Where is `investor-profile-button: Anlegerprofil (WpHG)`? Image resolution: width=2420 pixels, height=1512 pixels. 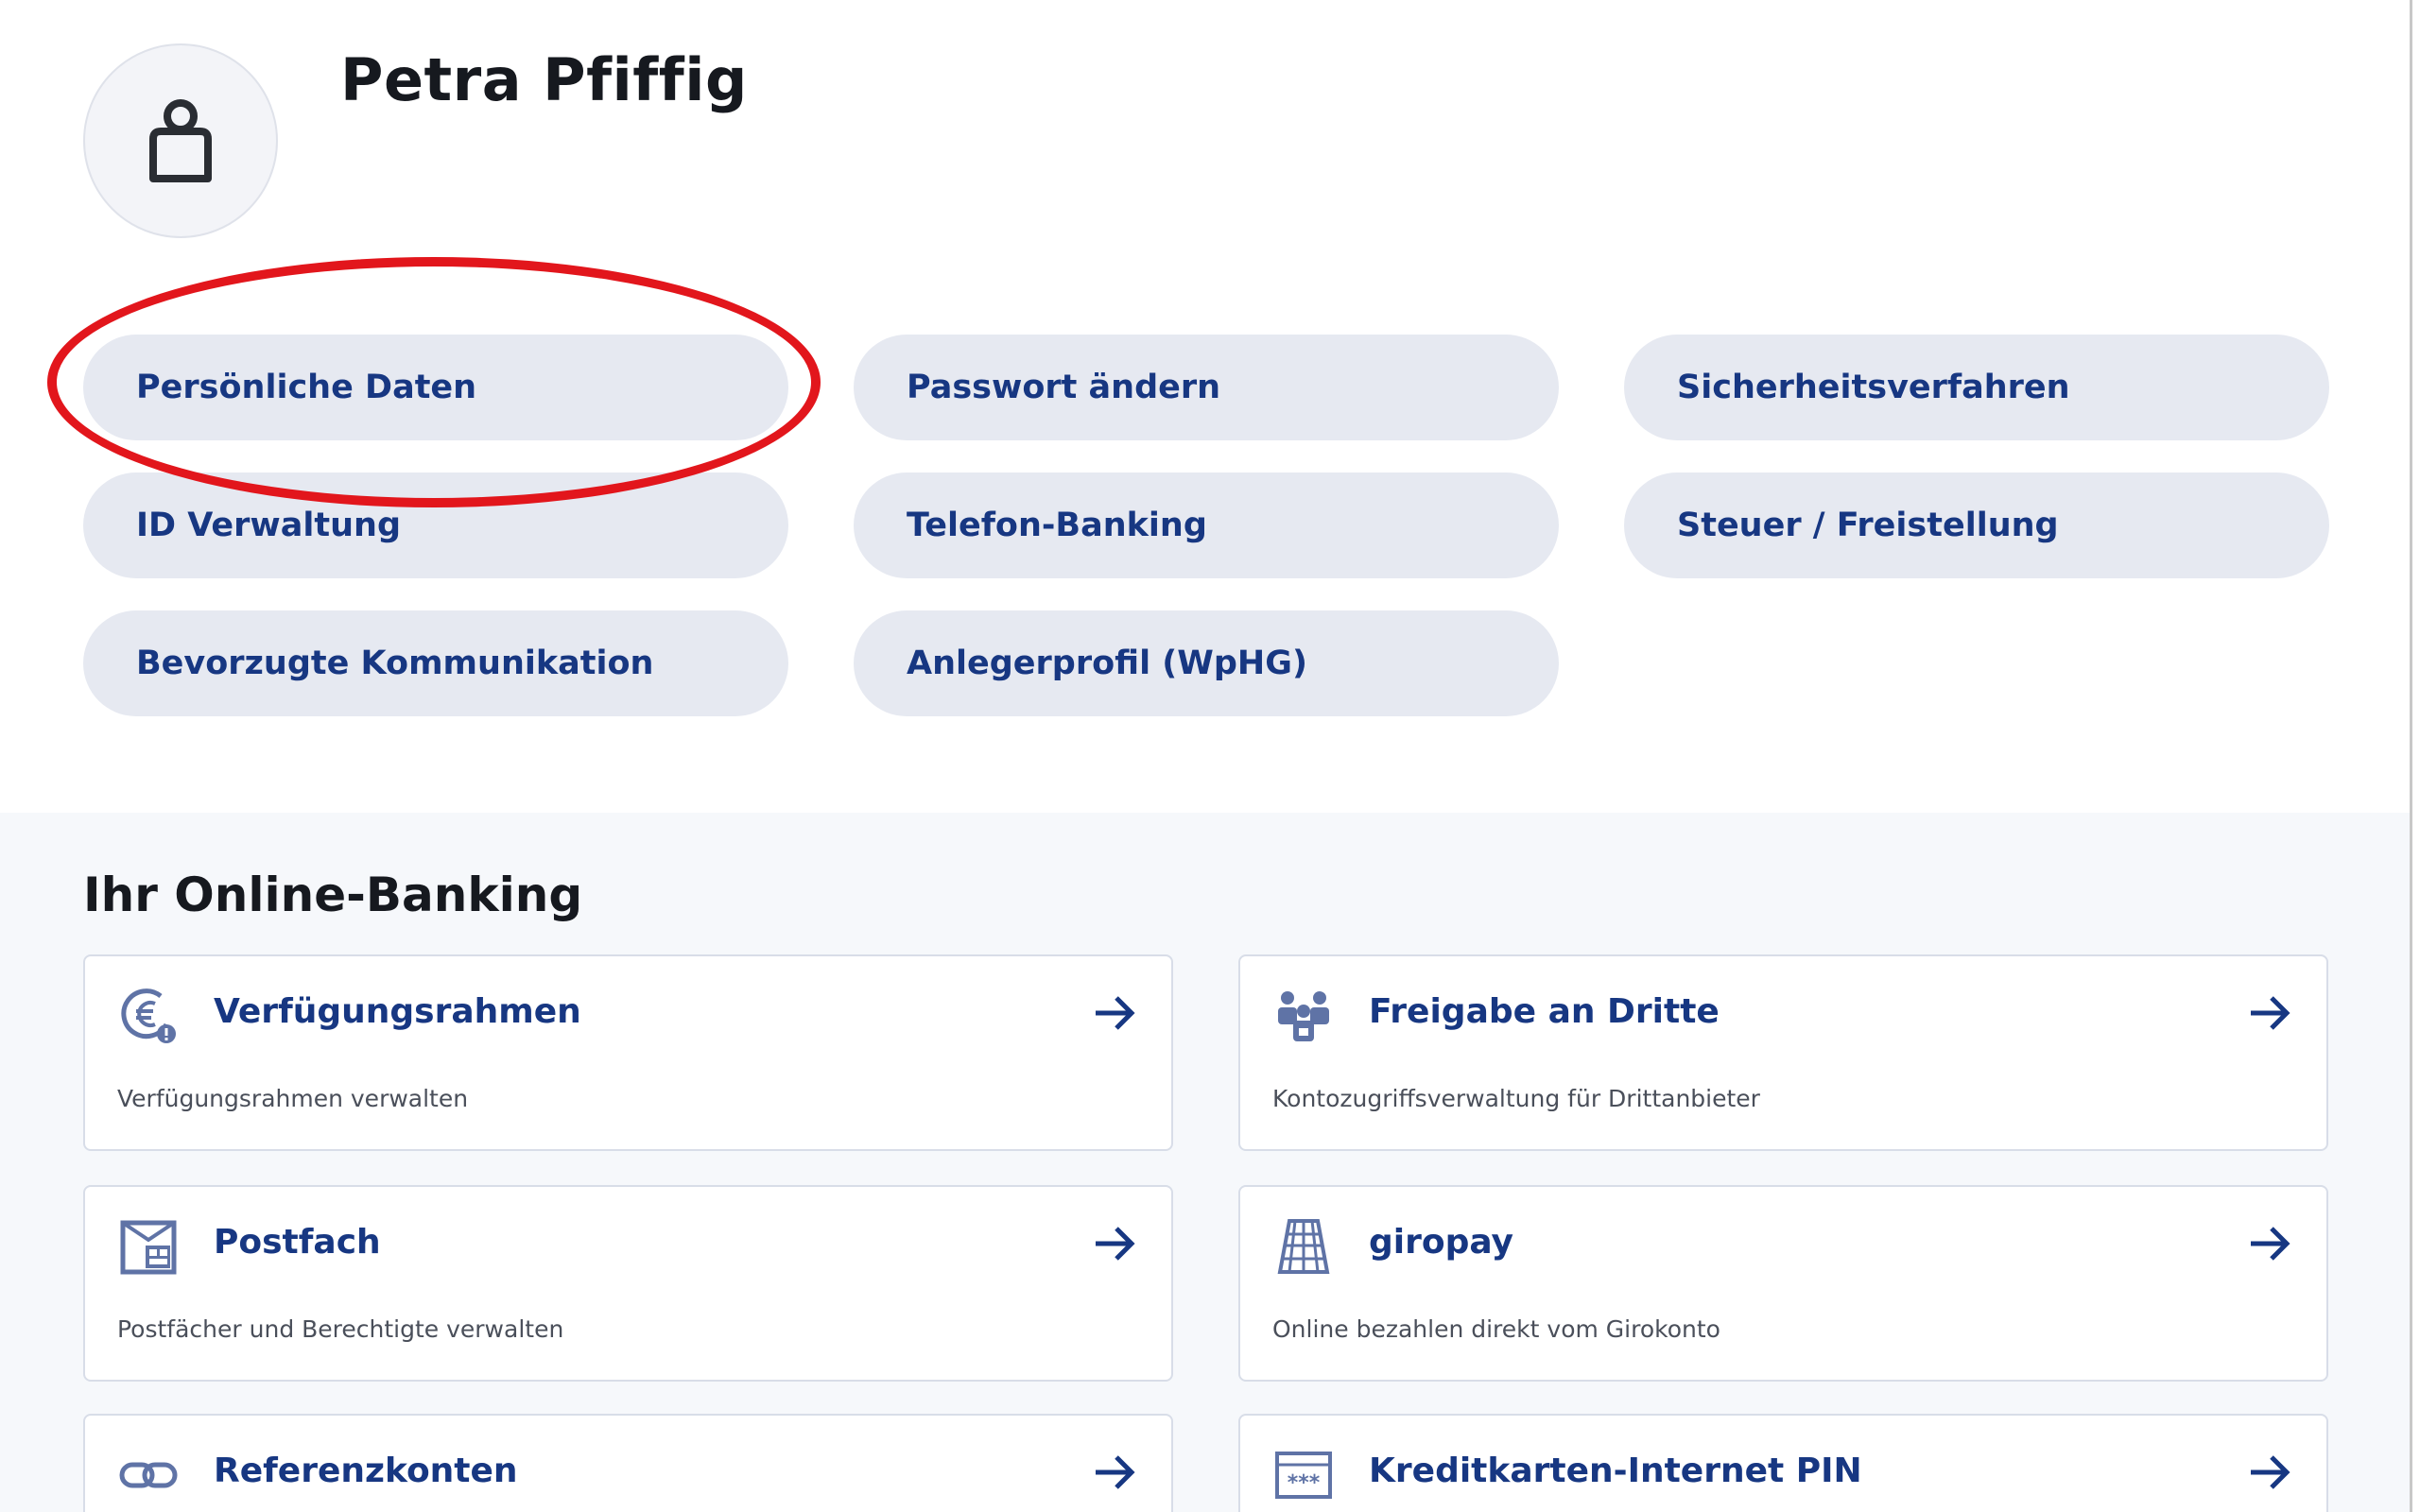
investor-profile-button: Anlegerprofil (WpHG) is located at coordinates (1206, 663).